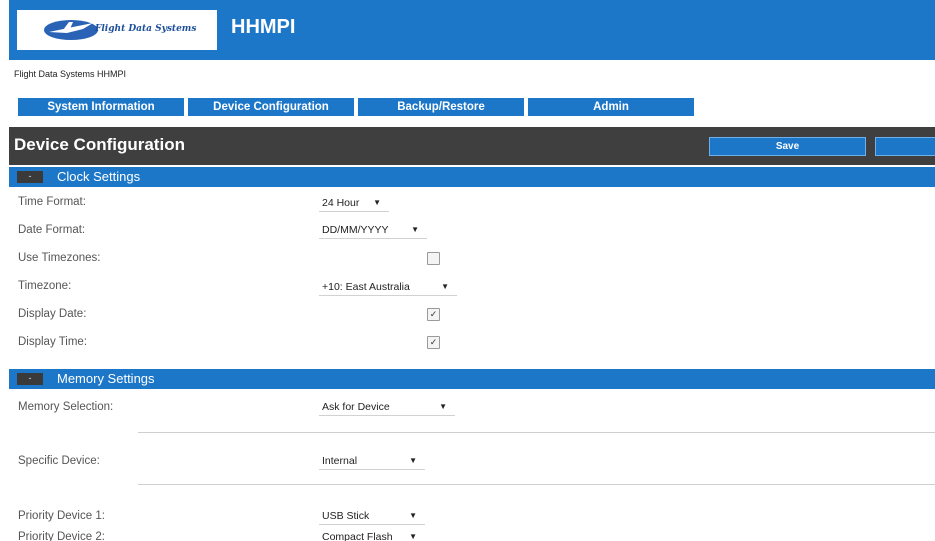  I want to click on page-title: Device Configuration, so click(99, 144).